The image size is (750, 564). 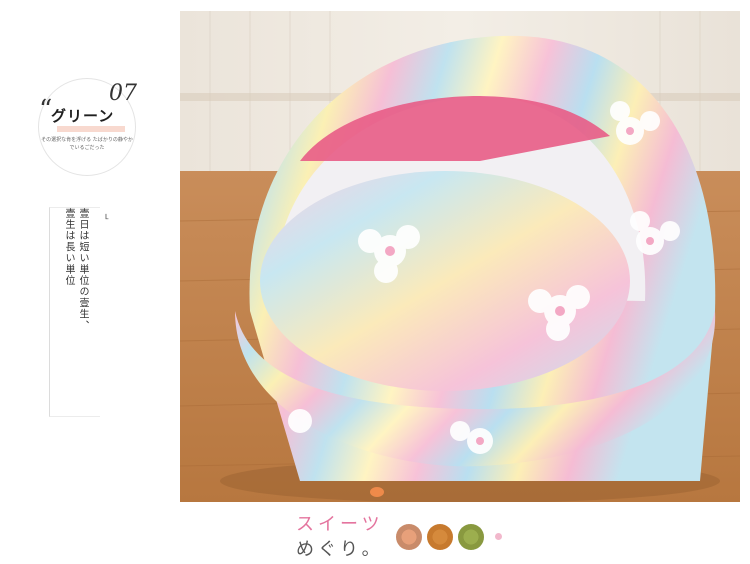 What do you see at coordinates (107, 215) in the screenshot?
I see `corner-mark: ˪` at bounding box center [107, 215].